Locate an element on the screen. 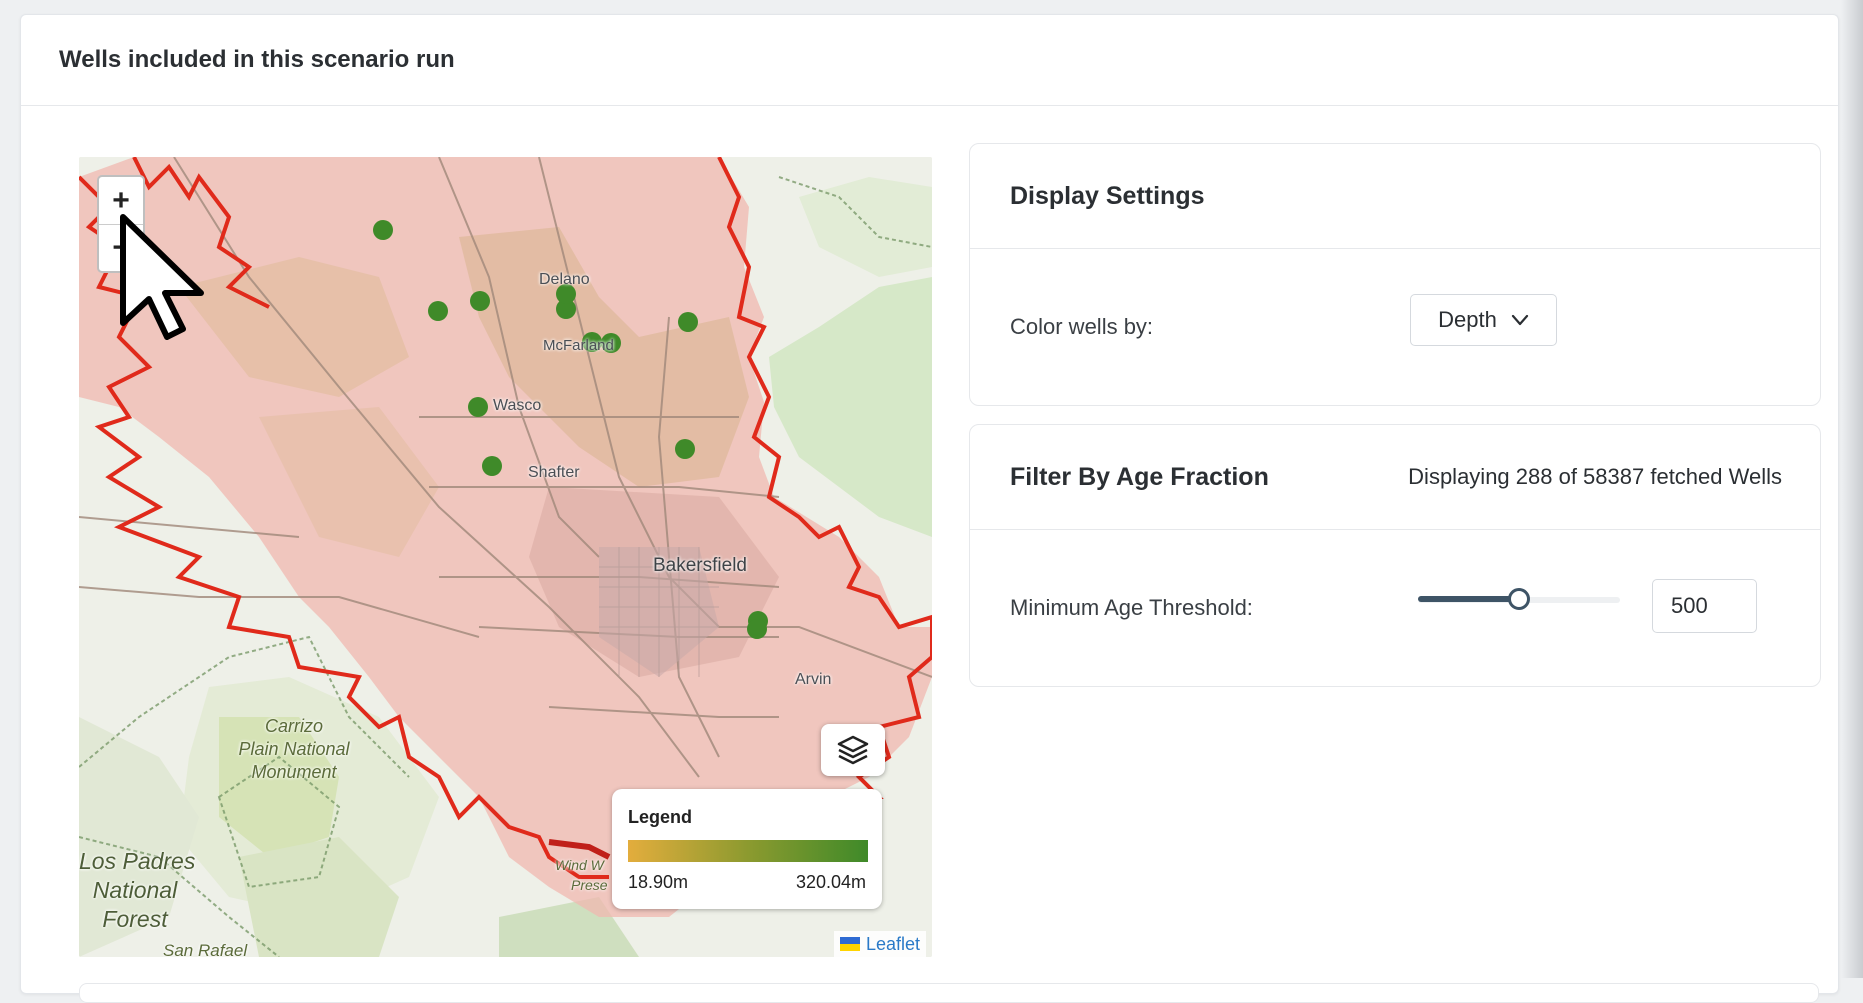  map-legend: Legend 18.90m 320.04m is located at coordinates (747, 849).